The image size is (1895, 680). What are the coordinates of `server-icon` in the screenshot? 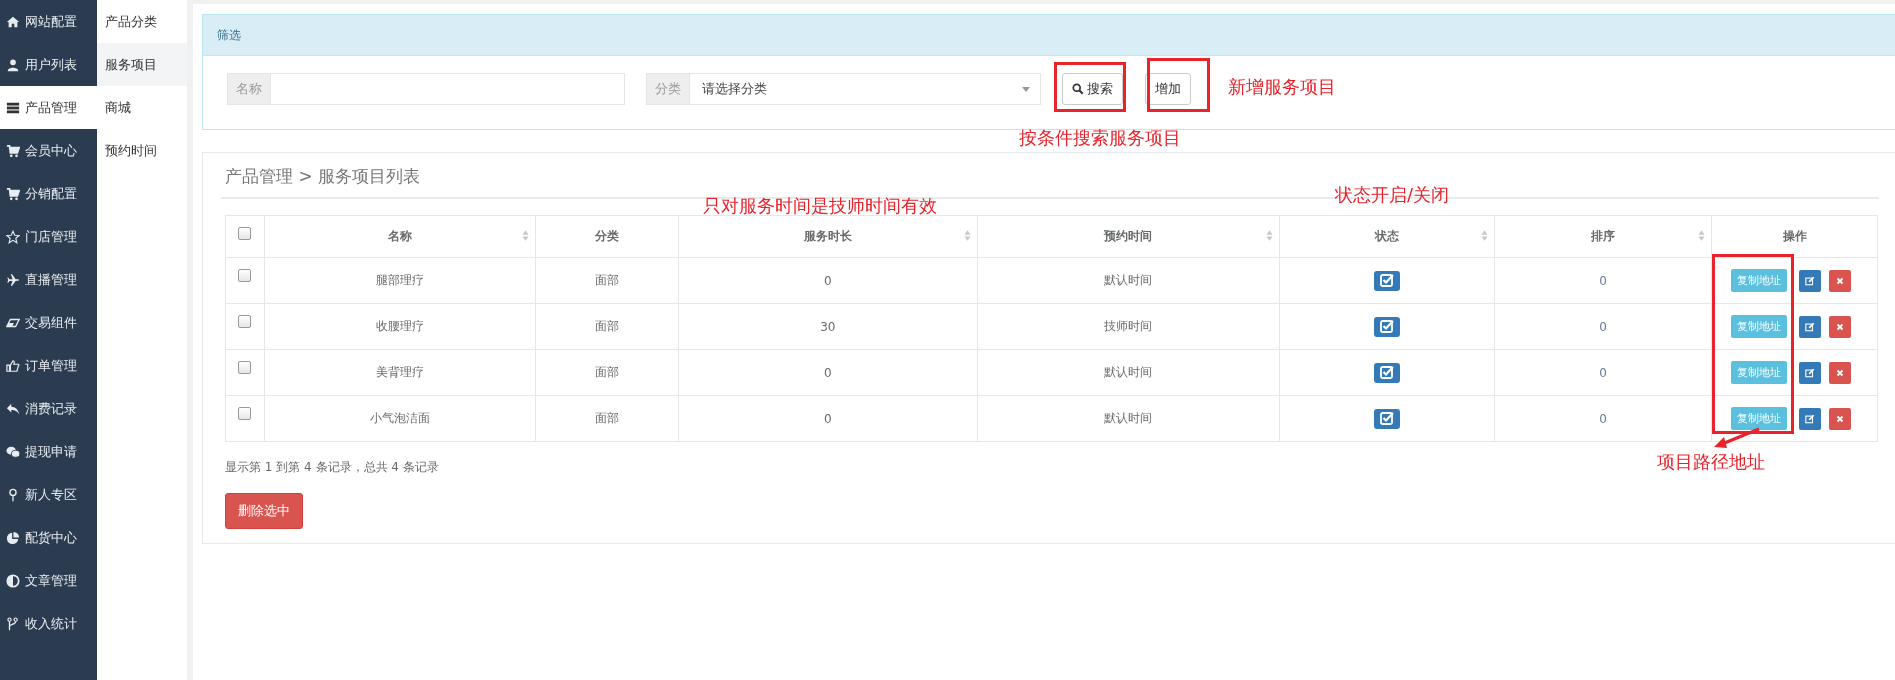 It's located at (13, 107).